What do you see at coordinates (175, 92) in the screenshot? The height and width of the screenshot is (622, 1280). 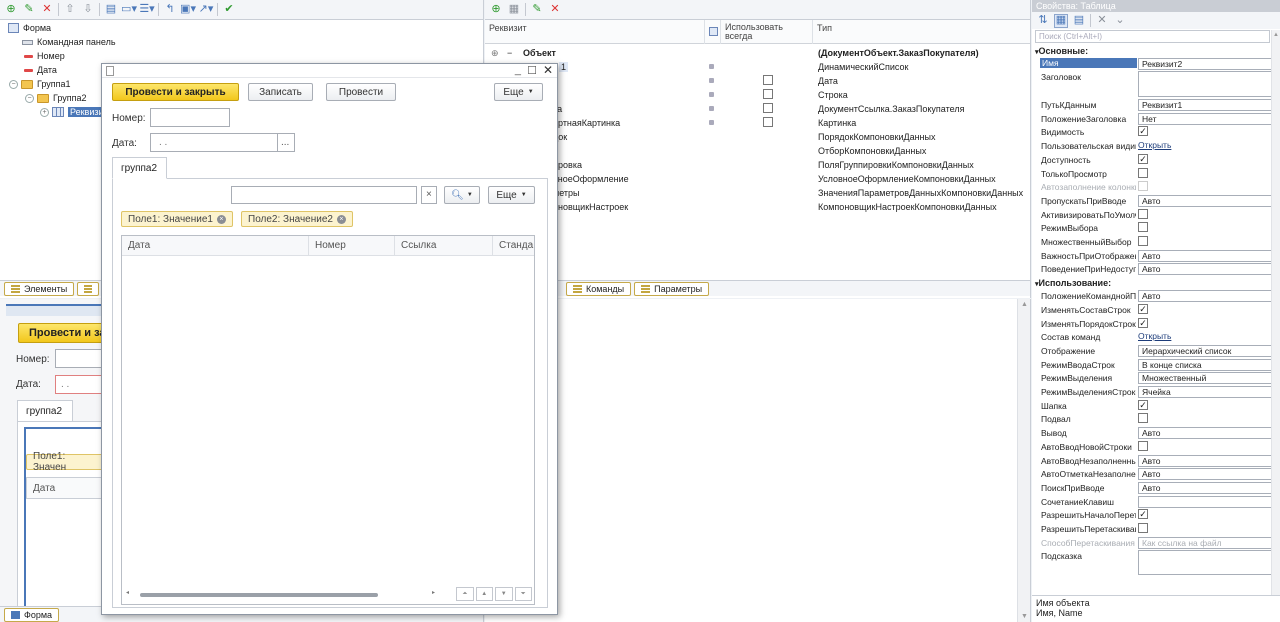 I see `post-close-button: Провести и закрыть` at bounding box center [175, 92].